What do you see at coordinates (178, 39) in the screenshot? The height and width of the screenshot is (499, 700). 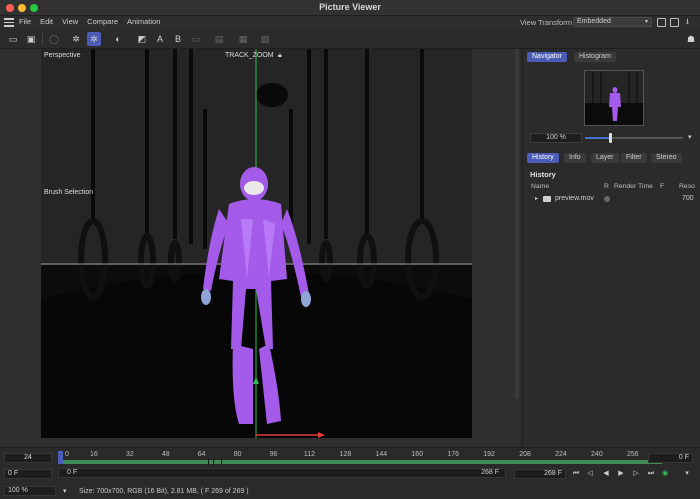 I see `text-b-button: B` at bounding box center [178, 39].